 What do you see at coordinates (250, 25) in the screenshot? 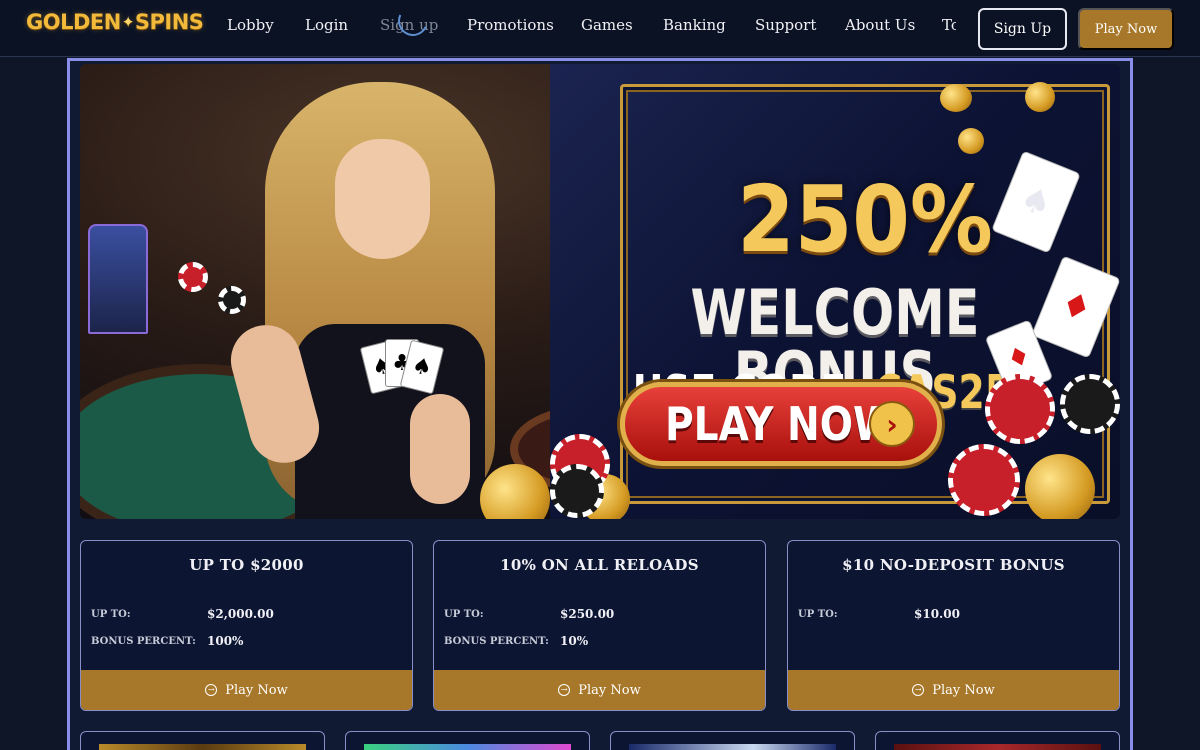
I see `nav-link-lobby: Lobby` at bounding box center [250, 25].